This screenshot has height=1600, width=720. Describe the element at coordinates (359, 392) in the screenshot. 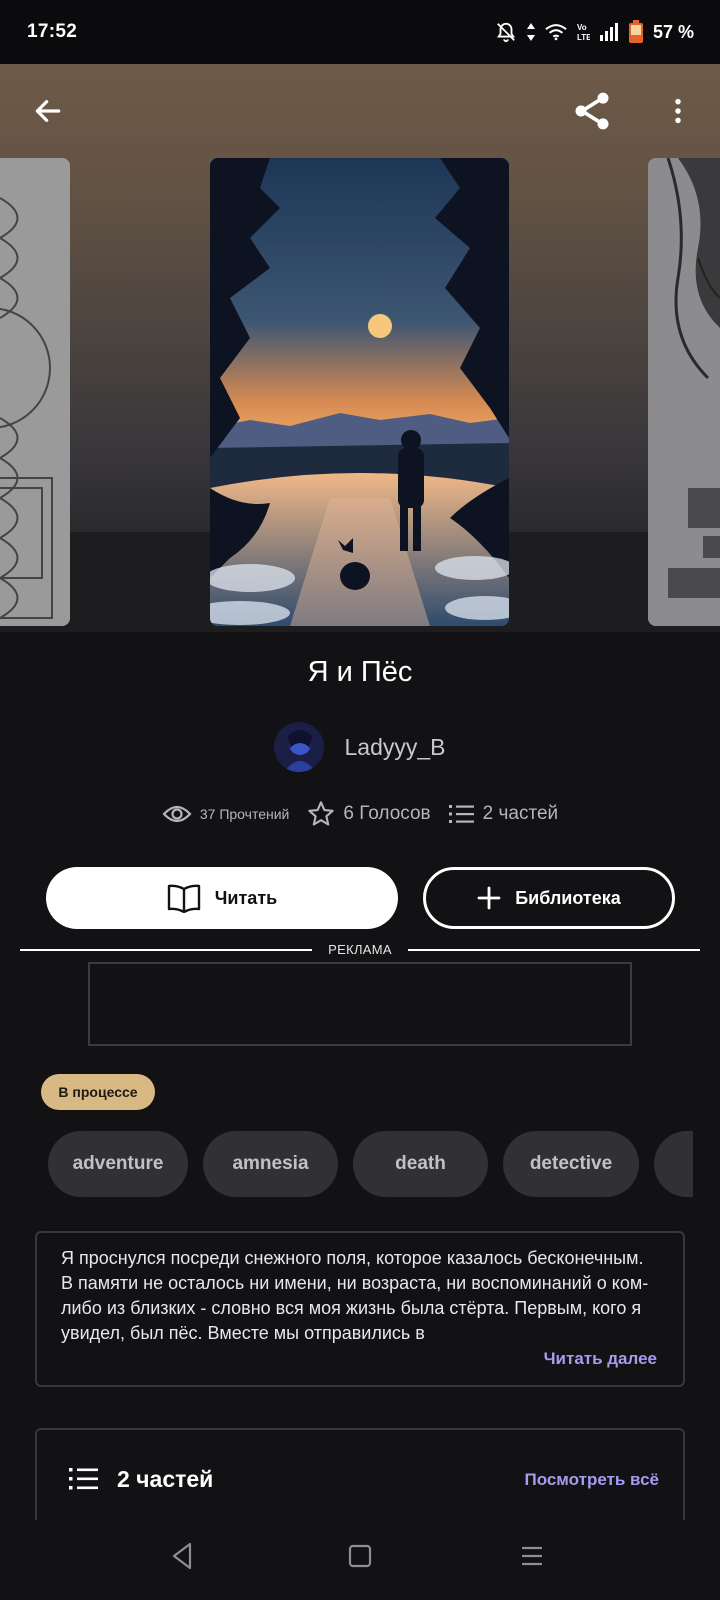

I see `book-cover` at that location.